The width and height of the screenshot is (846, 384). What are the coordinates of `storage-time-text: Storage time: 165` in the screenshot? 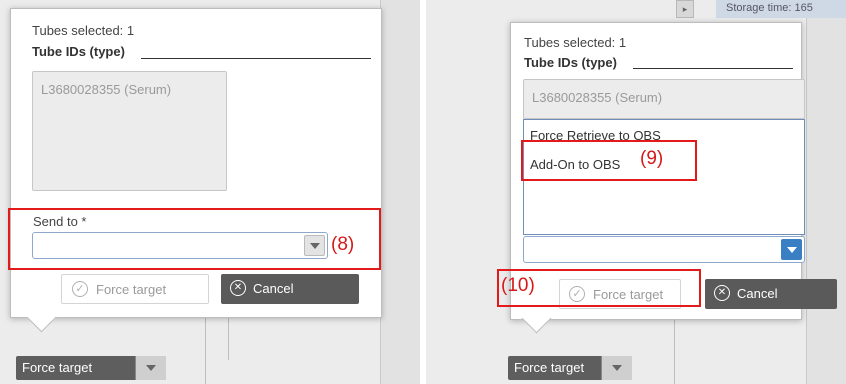 It's located at (769, 8).